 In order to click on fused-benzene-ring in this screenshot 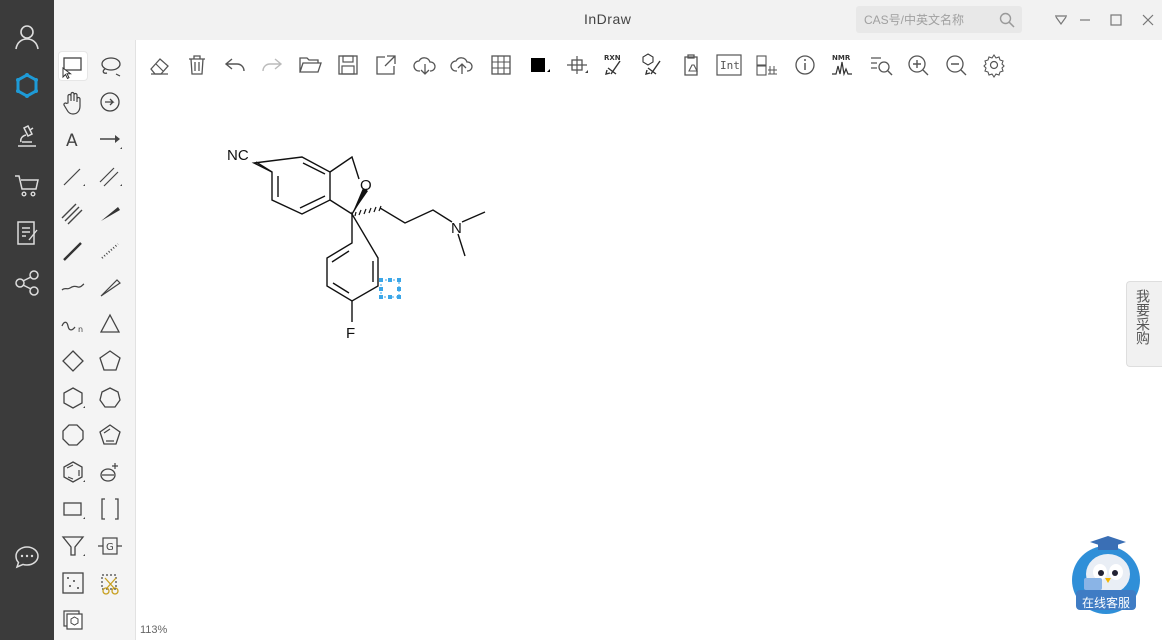, I will do `click(291, 185)`.